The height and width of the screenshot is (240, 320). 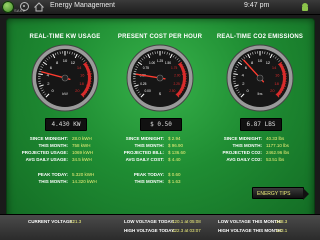 What do you see at coordinates (160, 7) in the screenshot?
I see `status-bar: SAKE Energy Management 9:47 pm` at bounding box center [160, 7].